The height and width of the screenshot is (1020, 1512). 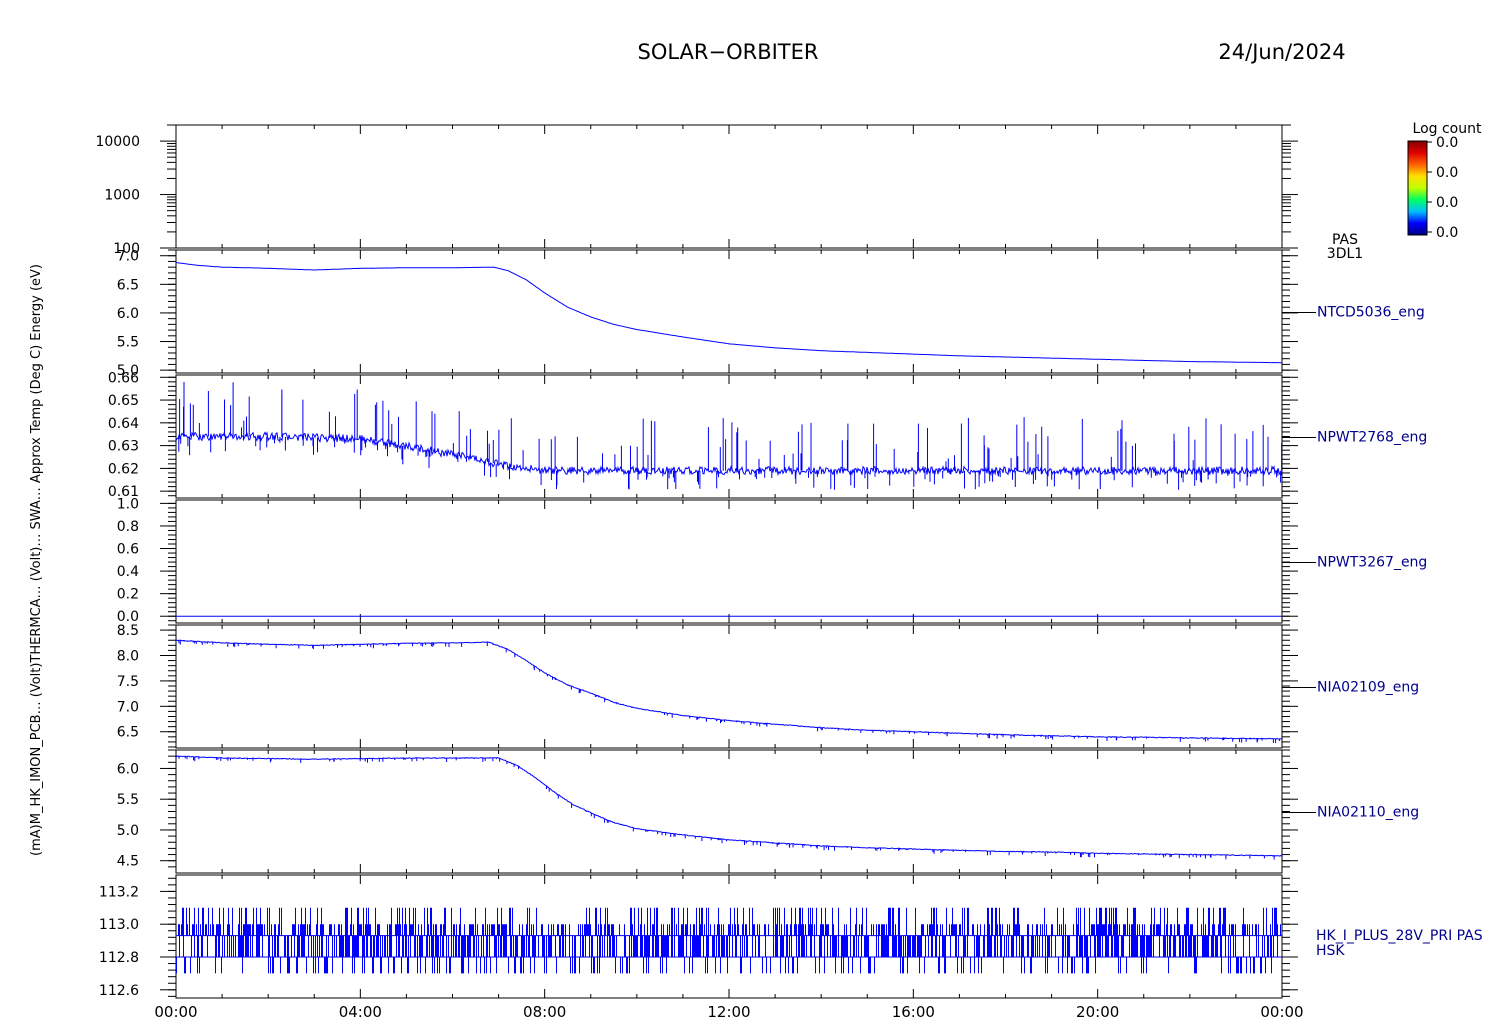 I want to click on y-tick-label: 1.0, so click(x=128, y=504).